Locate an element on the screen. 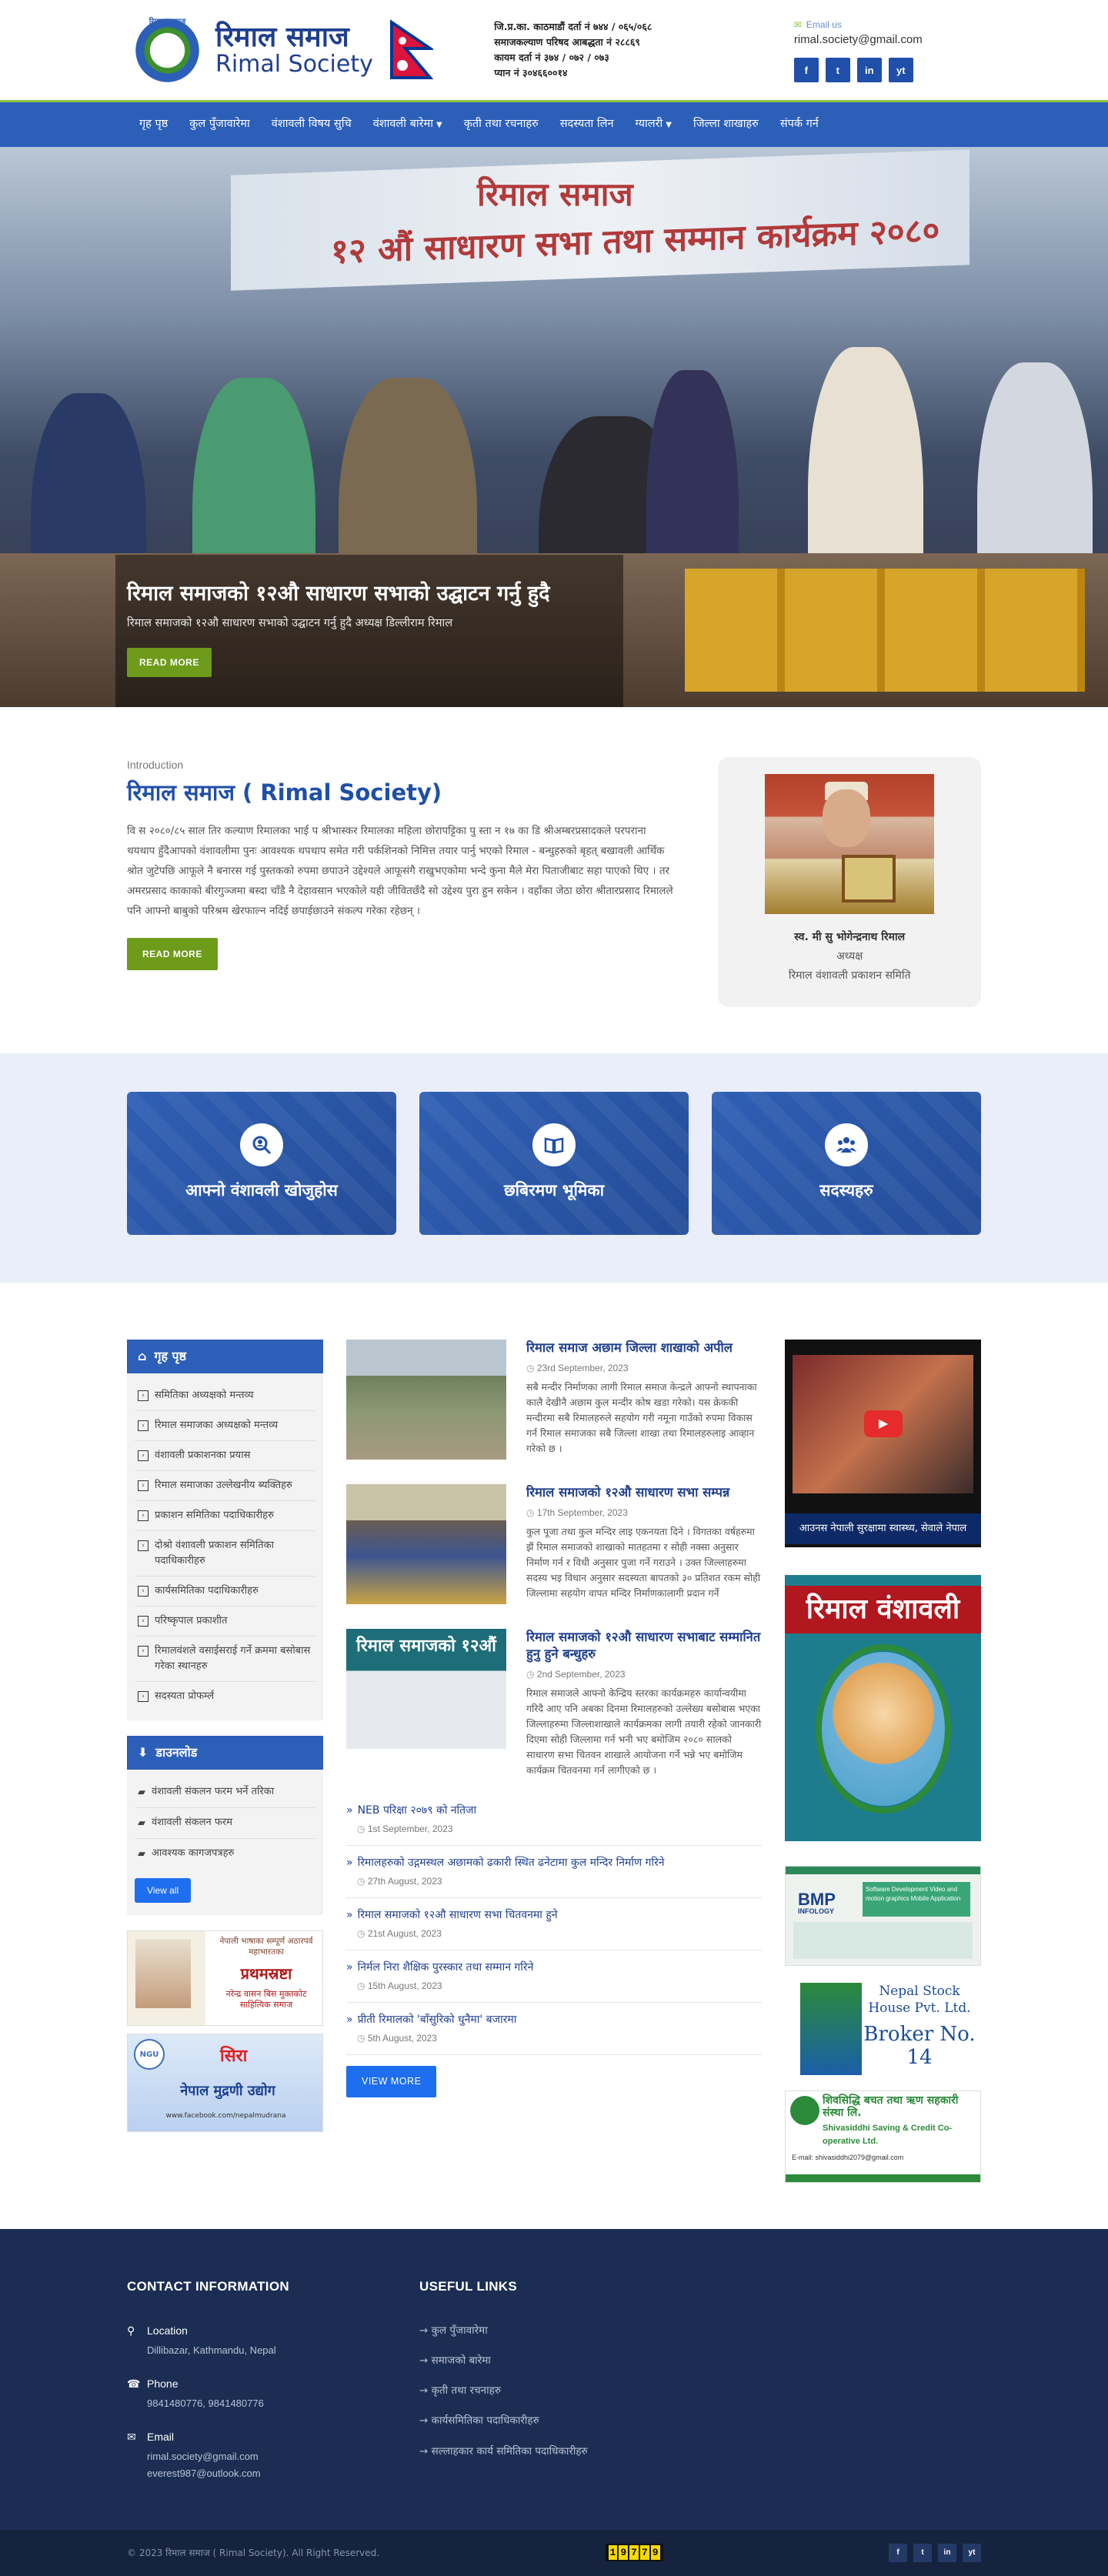 This screenshot has width=1108, height=2576. footer-link: कार्यसमितिका पदाधिकारीहरु is located at coordinates (566, 2420).